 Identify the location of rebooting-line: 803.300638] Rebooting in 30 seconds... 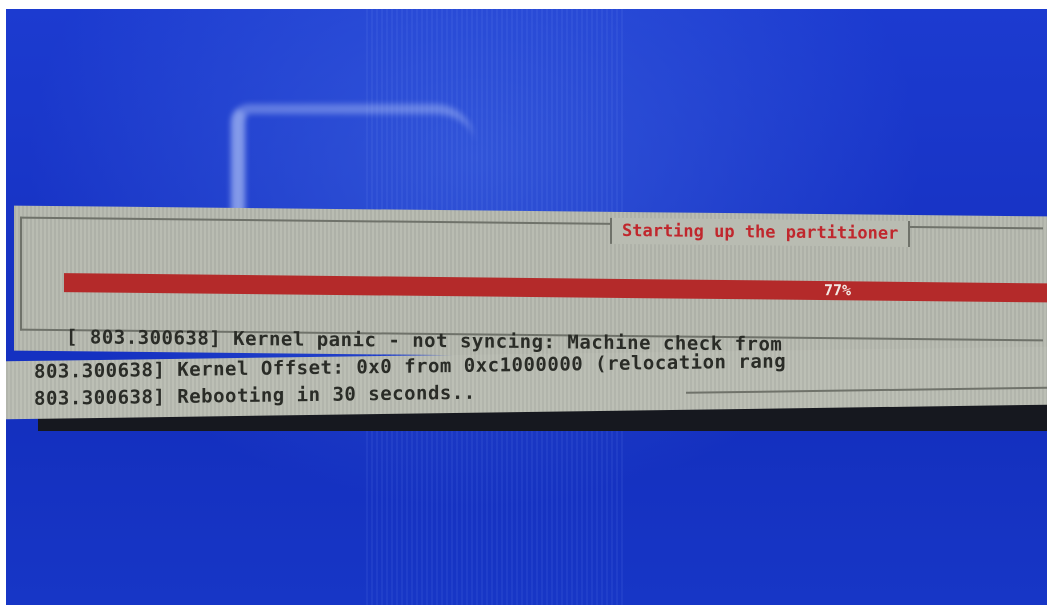
(255, 395).